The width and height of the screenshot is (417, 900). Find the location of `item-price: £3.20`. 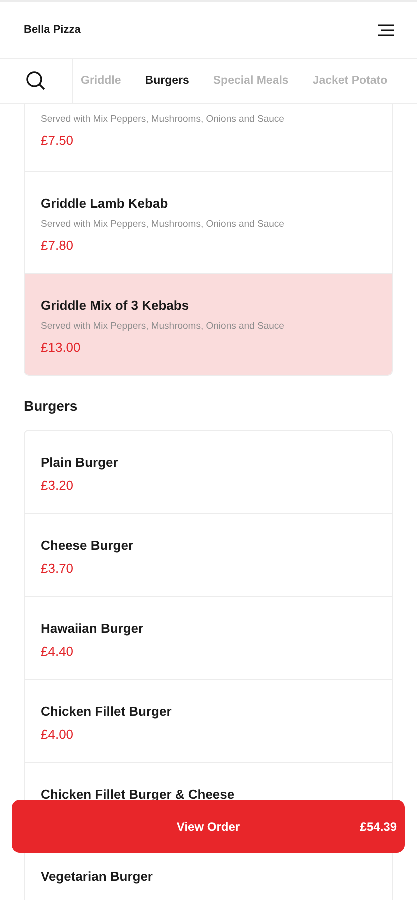

item-price: £3.20 is located at coordinates (57, 485).